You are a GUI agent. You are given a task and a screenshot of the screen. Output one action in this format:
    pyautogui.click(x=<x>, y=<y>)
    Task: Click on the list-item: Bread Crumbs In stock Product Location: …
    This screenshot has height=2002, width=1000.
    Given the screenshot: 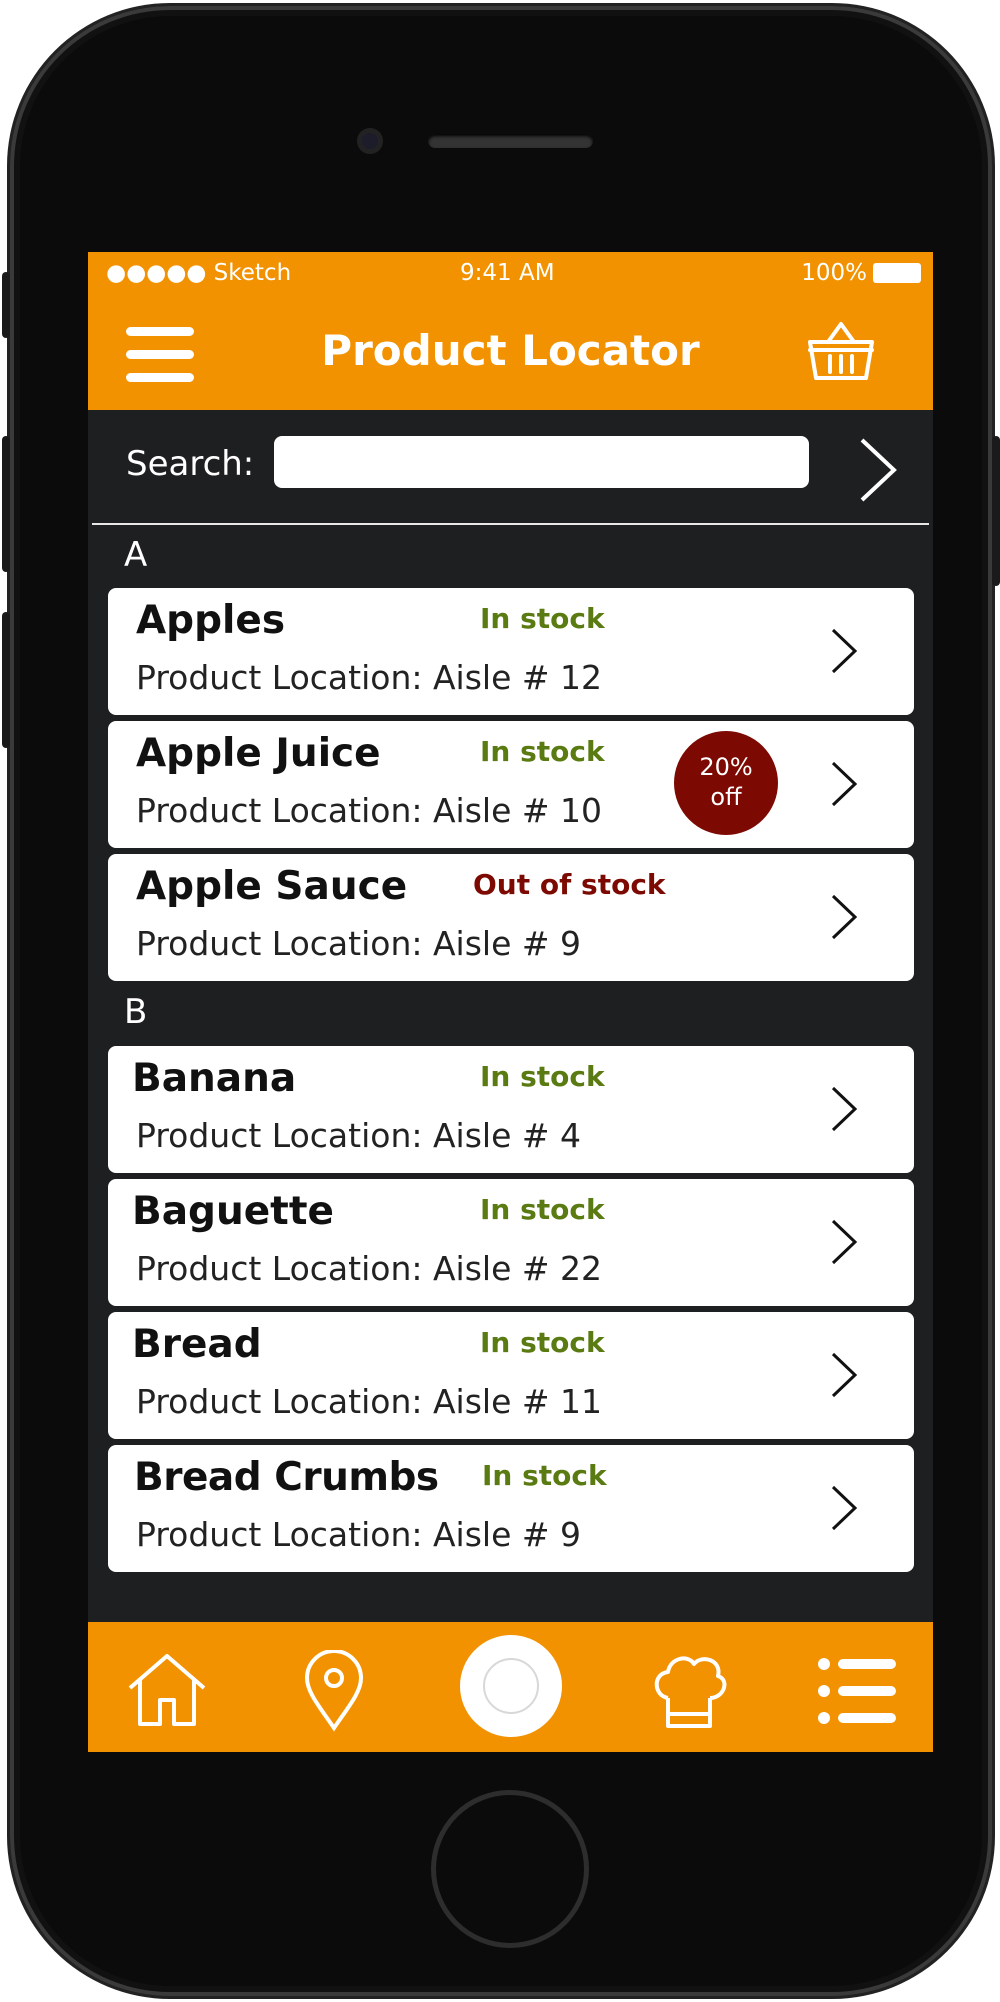 What is the action you would take?
    pyautogui.click(x=511, y=1508)
    